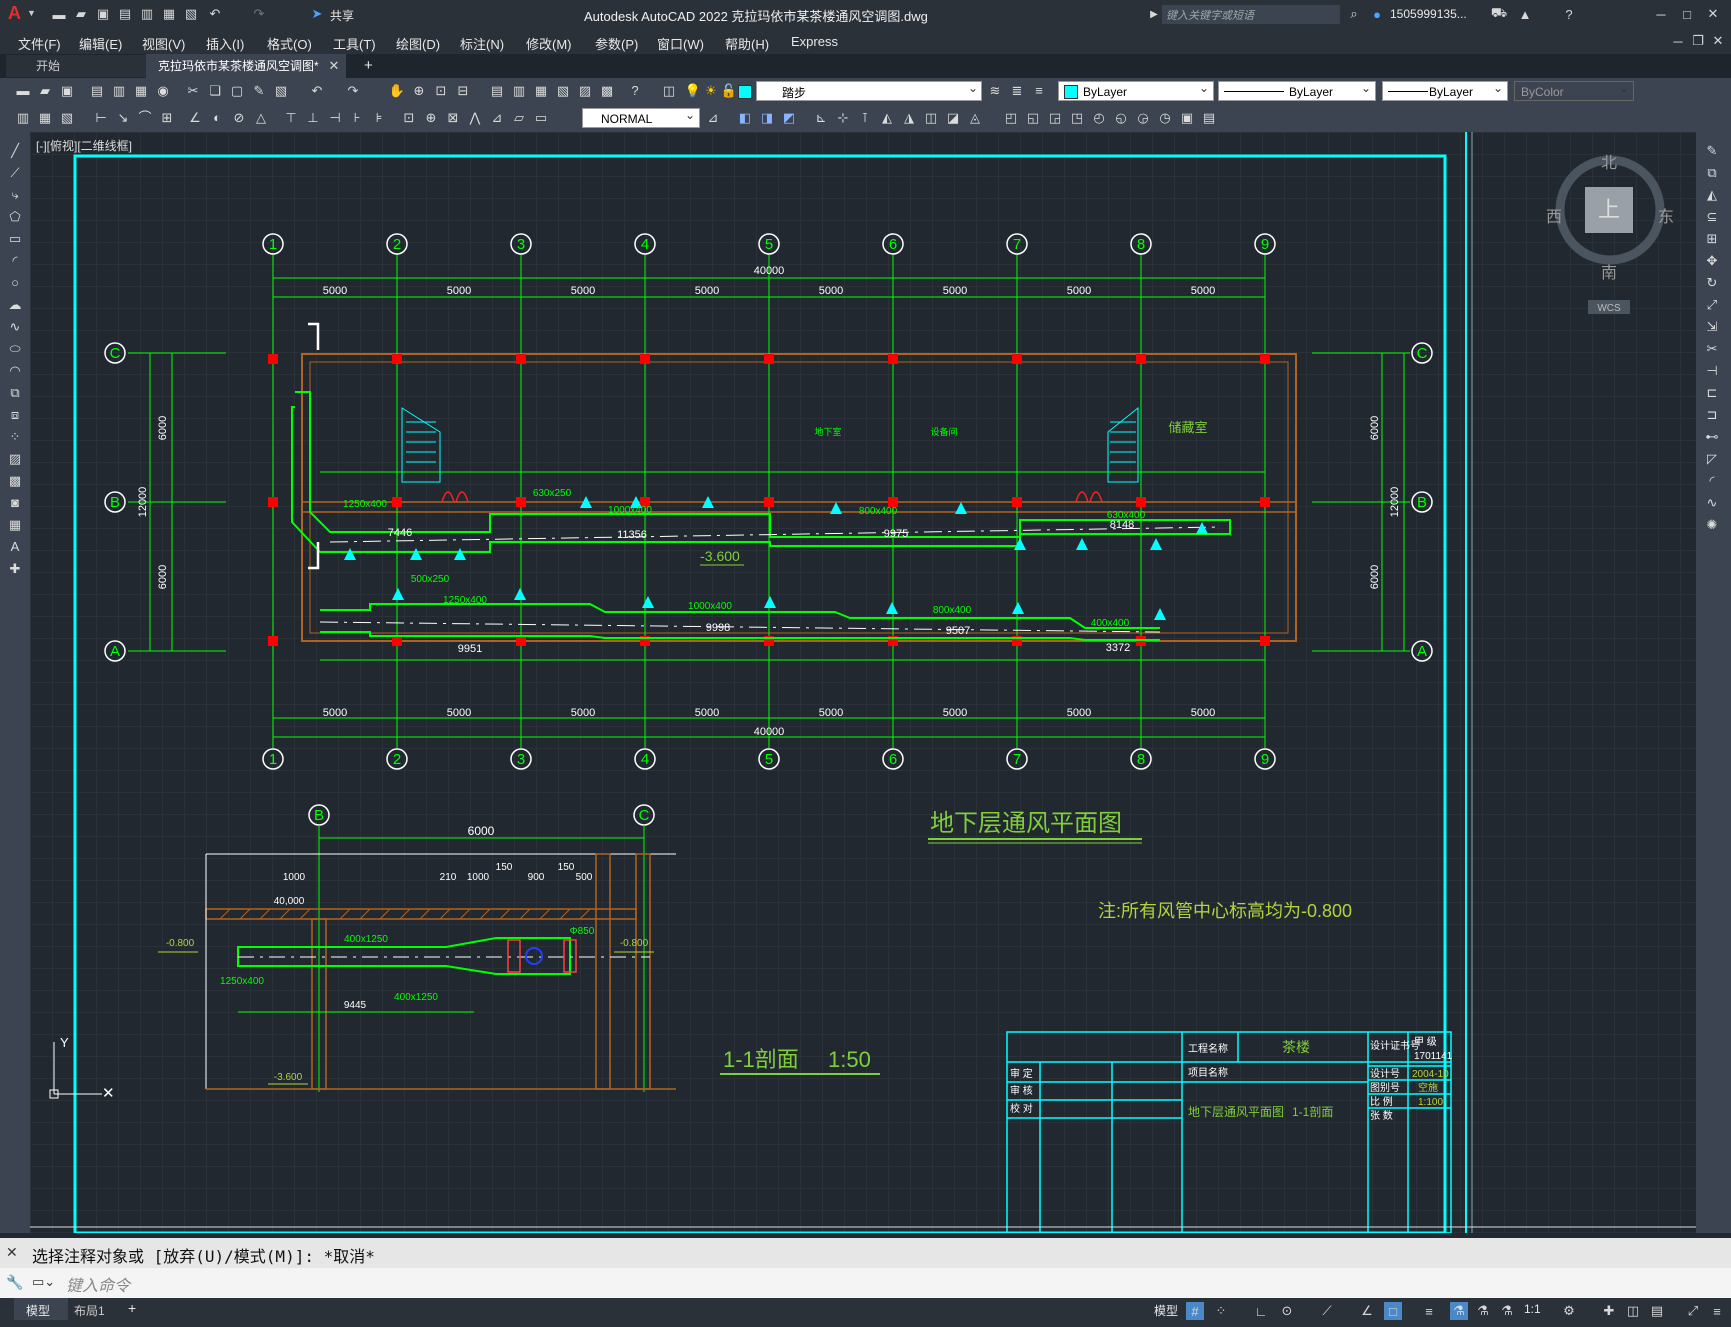  What do you see at coordinates (973, 88) in the screenshot?
I see `layer-dropdown-chevron-icon: ⌄` at bounding box center [973, 88].